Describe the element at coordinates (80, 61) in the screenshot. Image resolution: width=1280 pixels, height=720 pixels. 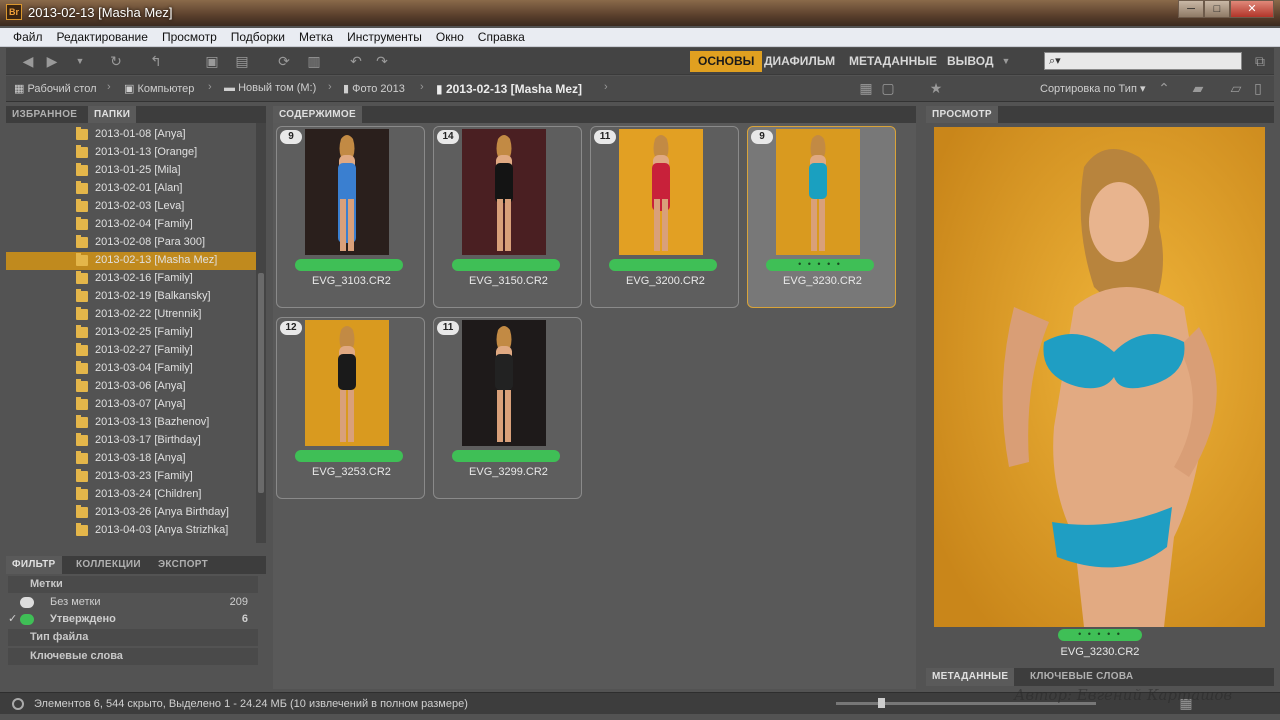
I see `dropdown-arrow-icon: ▼` at that location.